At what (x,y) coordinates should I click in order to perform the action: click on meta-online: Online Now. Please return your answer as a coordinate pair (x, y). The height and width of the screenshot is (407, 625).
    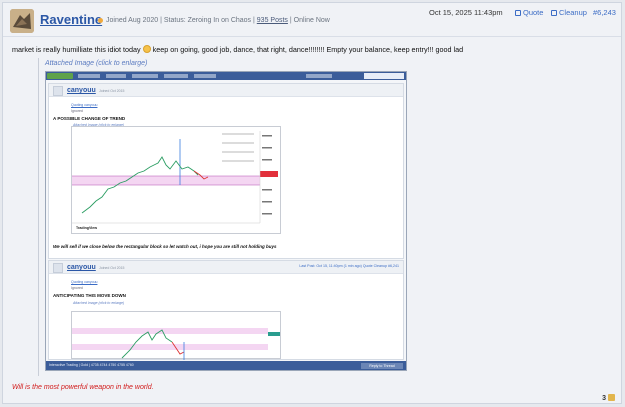
    Looking at the image, I should click on (311, 20).